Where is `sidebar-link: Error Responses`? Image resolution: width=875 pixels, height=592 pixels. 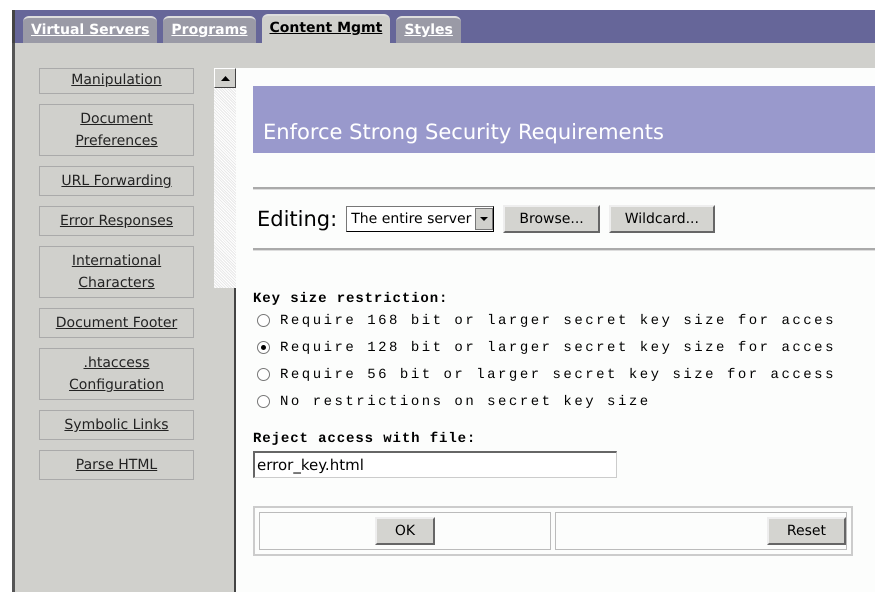 sidebar-link: Error Responses is located at coordinates (116, 221).